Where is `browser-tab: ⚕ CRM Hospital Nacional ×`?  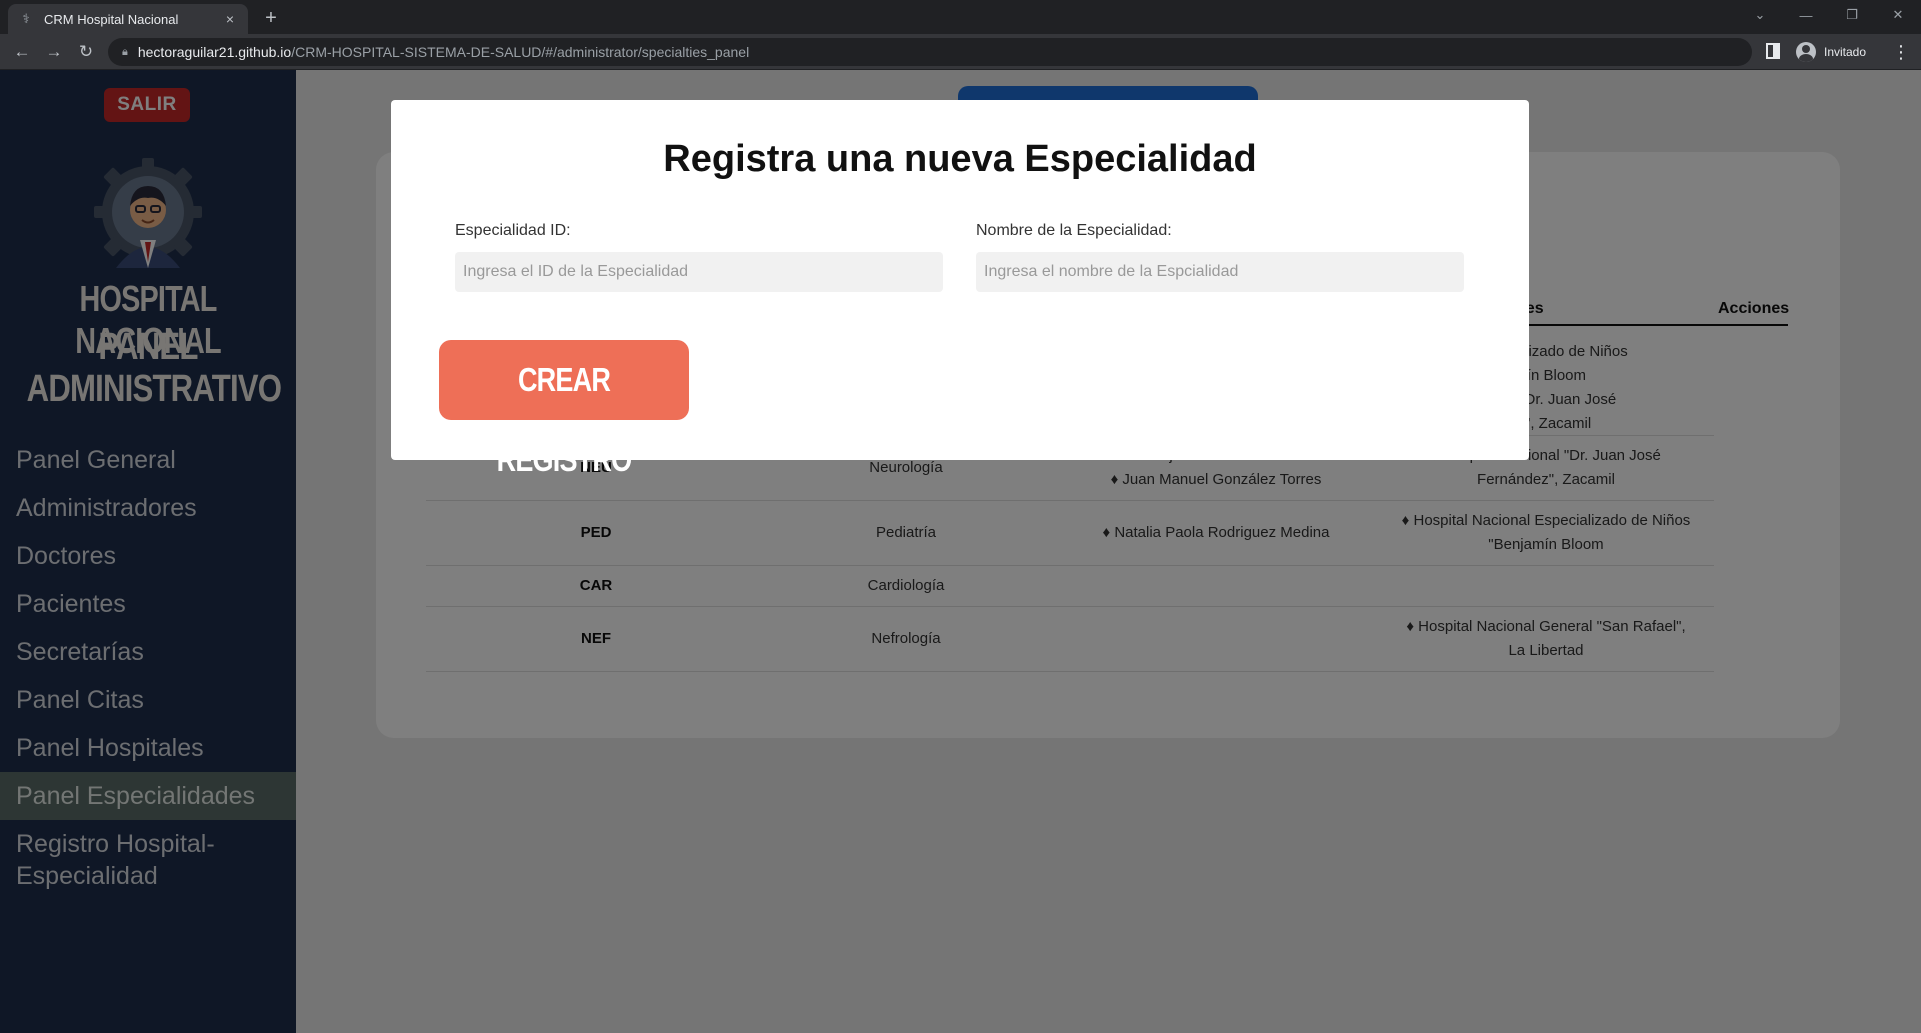
browser-tab: ⚕ CRM Hospital Nacional × is located at coordinates (128, 19).